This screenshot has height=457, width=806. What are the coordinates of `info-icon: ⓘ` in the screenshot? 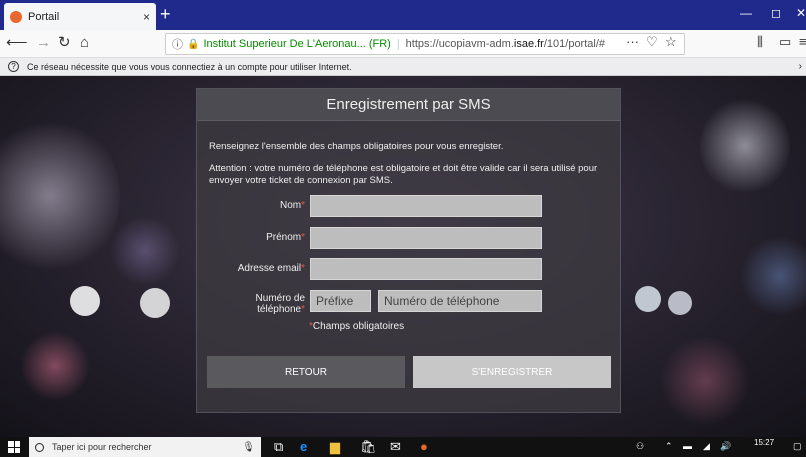 It's located at (177, 44).